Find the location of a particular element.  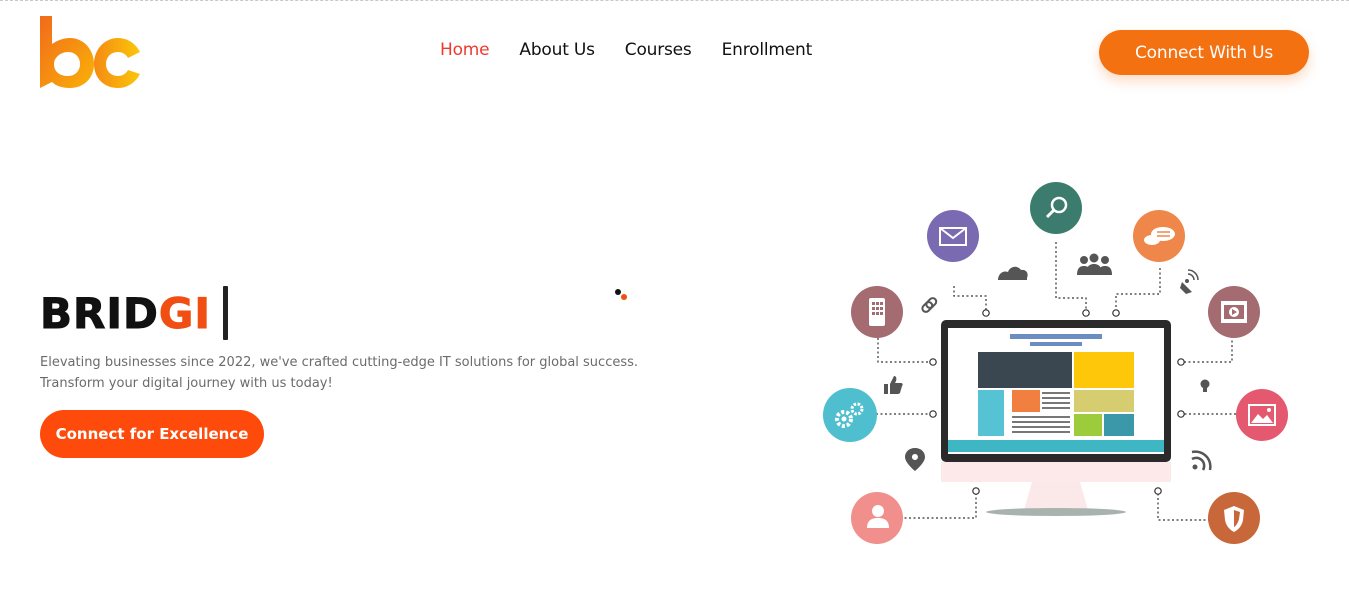

link-icon is located at coordinates (929, 305).